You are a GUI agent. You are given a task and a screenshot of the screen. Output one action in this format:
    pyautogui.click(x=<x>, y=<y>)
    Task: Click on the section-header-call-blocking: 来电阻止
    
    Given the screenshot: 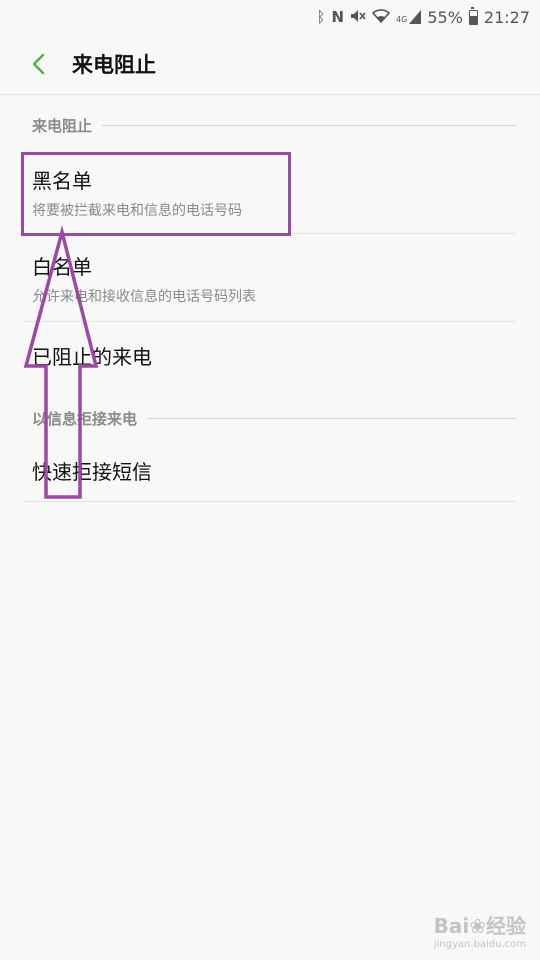 What is the action you would take?
    pyautogui.click(x=274, y=125)
    